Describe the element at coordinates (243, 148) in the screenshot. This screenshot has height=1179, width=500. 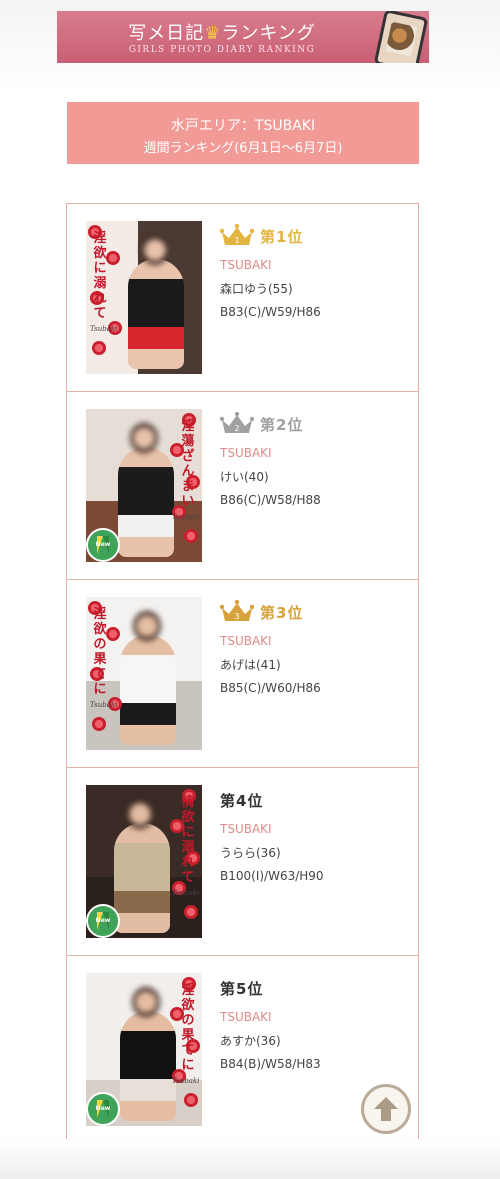
I see `ranking-period: 週間ランキング(6月1日〜6月7日)` at that location.